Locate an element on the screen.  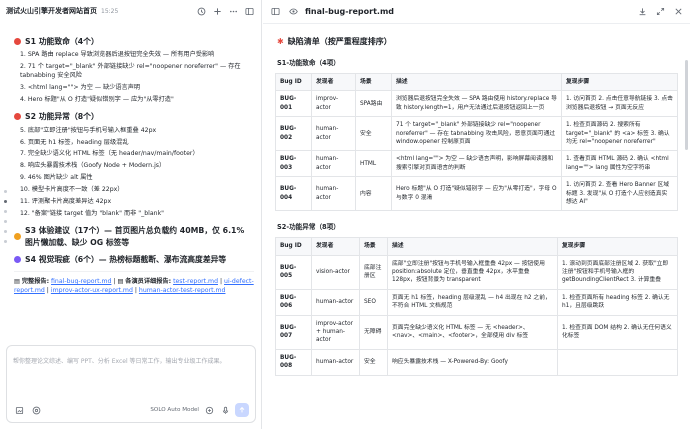
collapse-panel-icon is located at coordinates (249, 11).